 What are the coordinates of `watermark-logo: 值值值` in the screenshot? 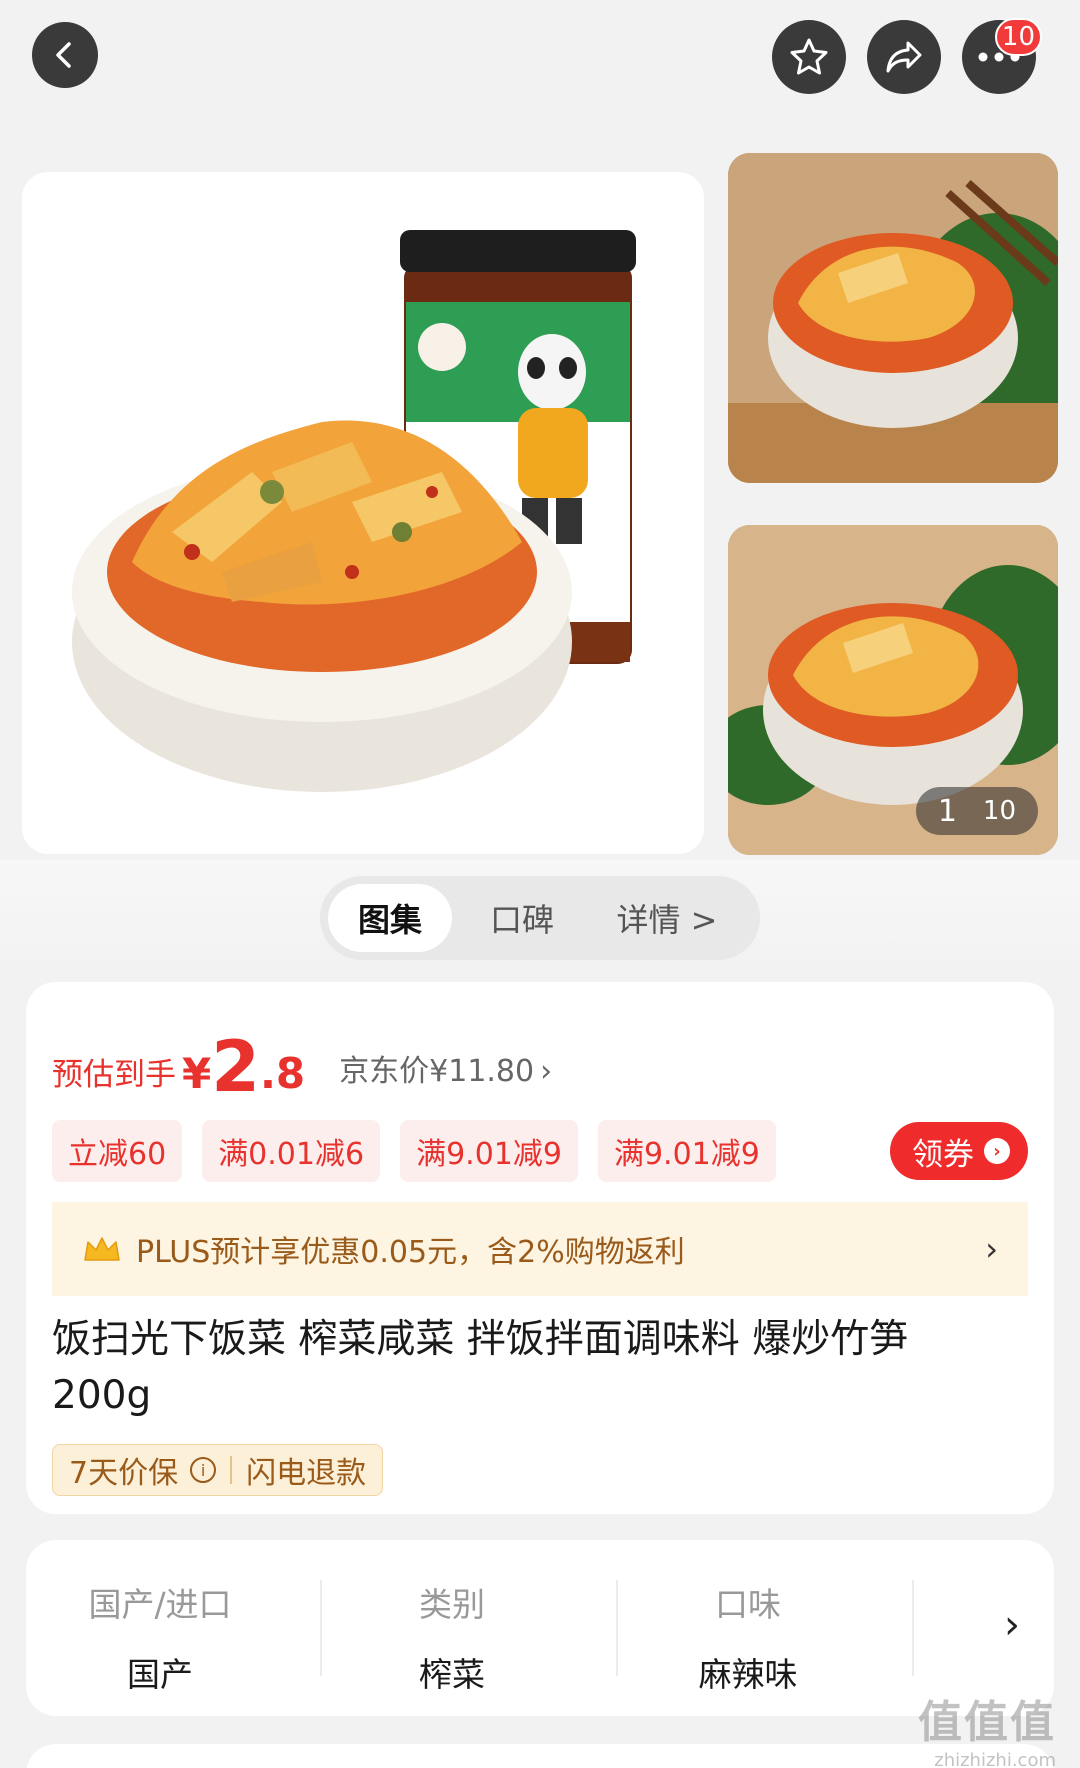 It's located at (987, 1722).